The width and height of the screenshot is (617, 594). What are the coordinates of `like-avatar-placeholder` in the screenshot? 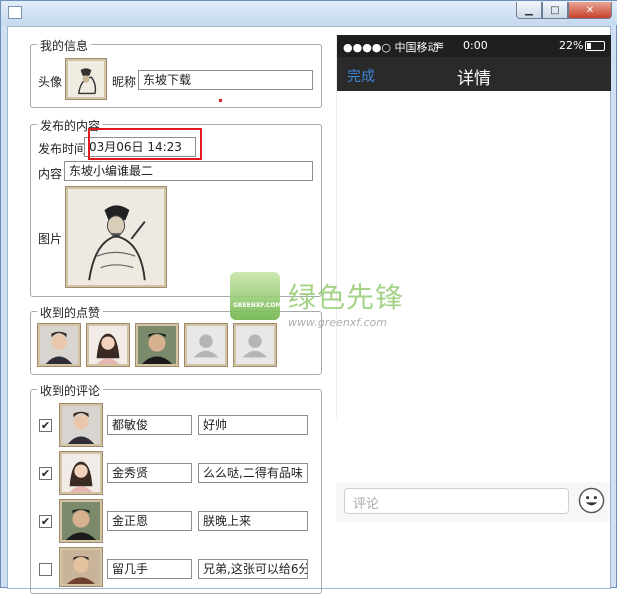 It's located at (206, 345).